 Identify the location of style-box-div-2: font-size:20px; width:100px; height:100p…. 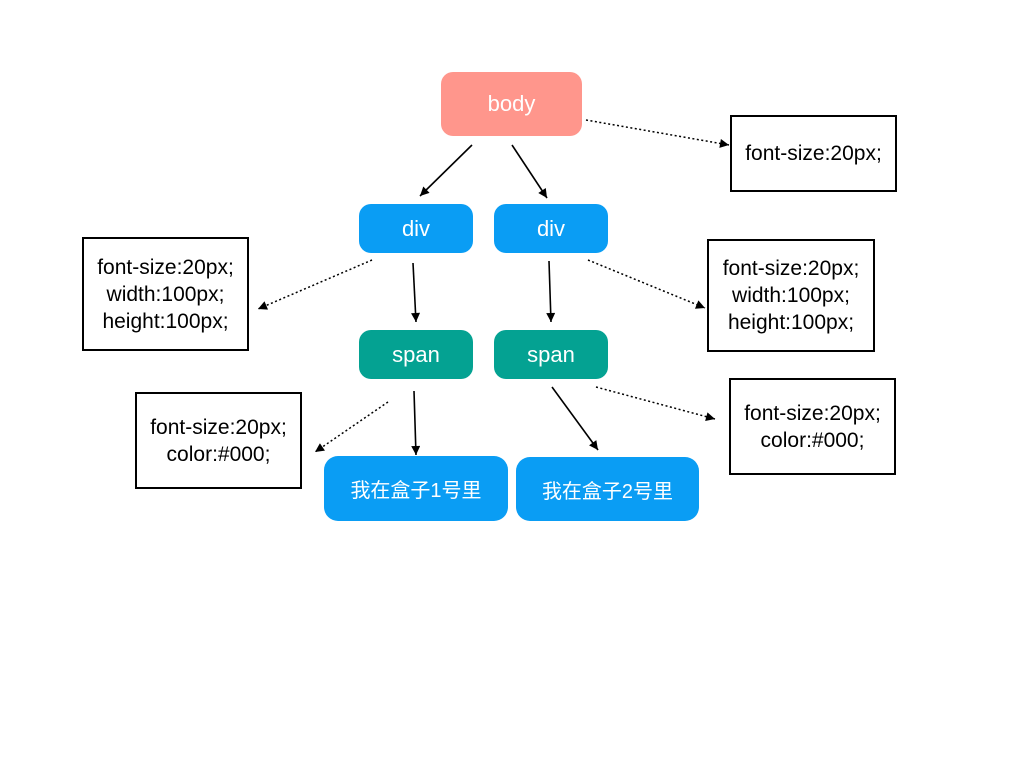
(791, 295).